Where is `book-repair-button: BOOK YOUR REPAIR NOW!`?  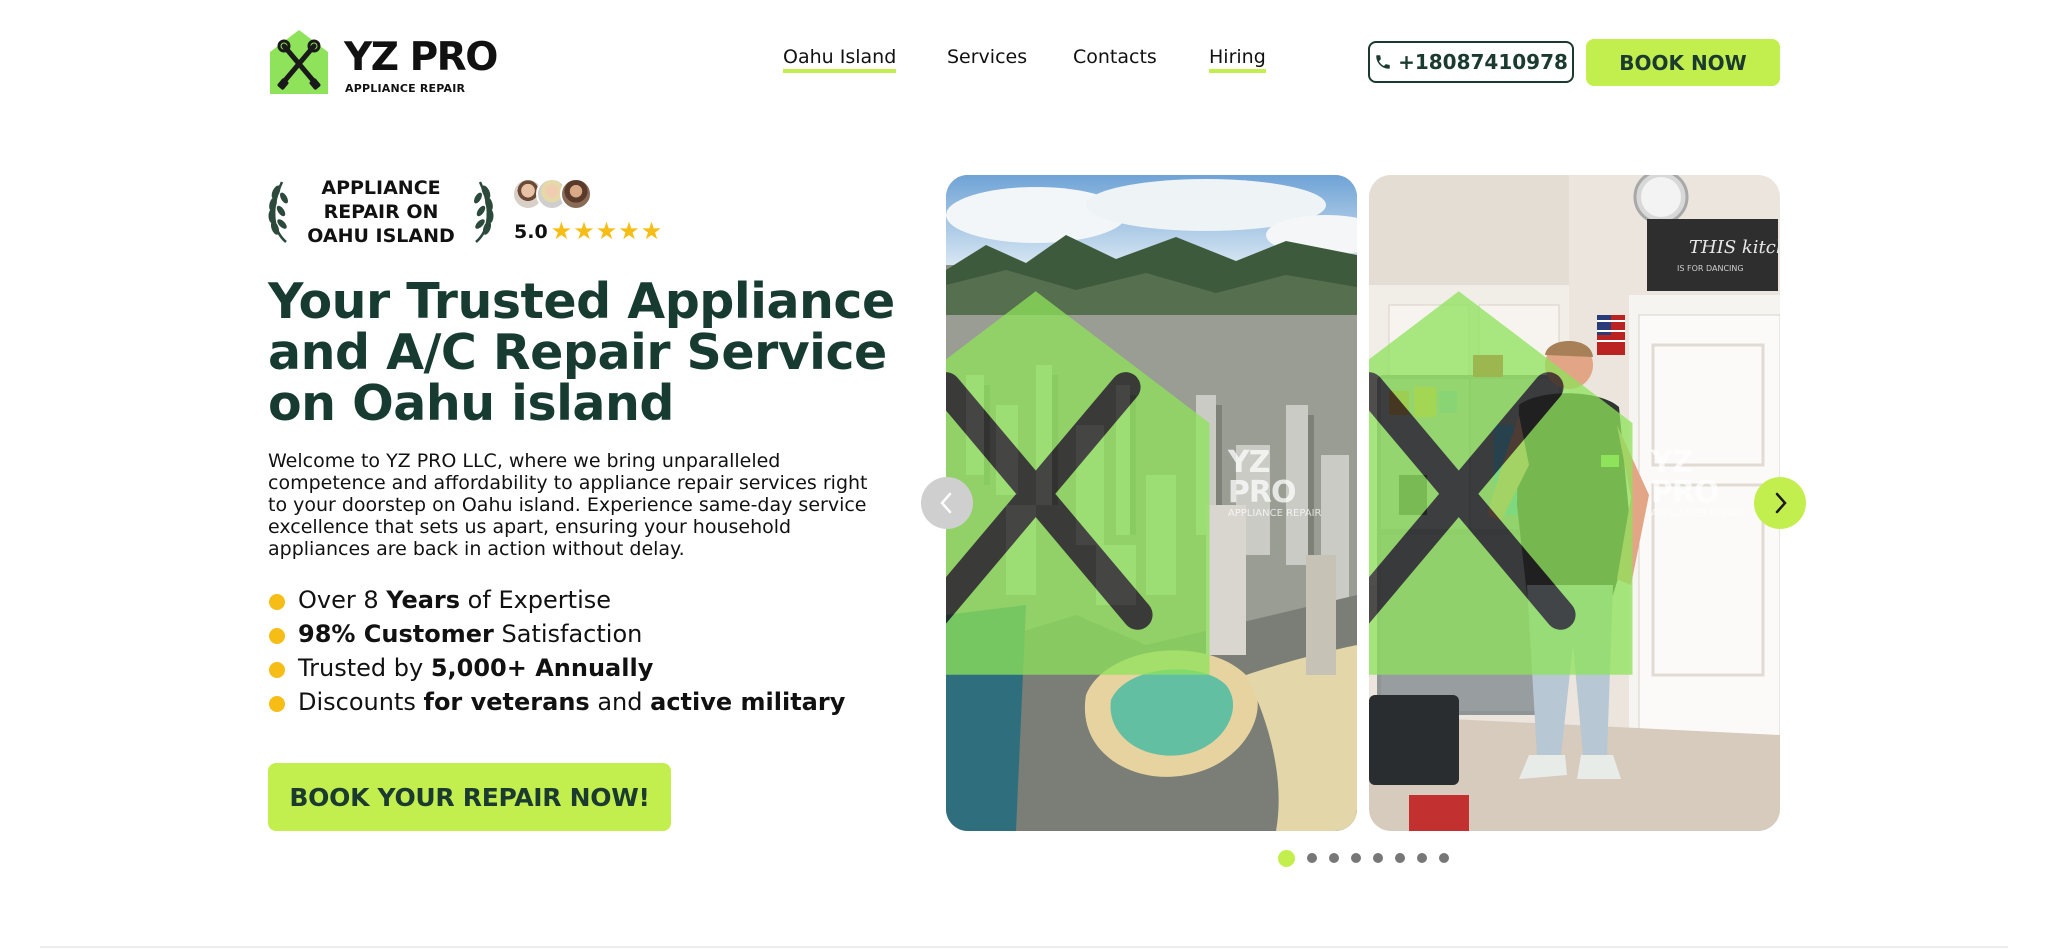
book-repair-button: BOOK YOUR REPAIR NOW! is located at coordinates (469, 797).